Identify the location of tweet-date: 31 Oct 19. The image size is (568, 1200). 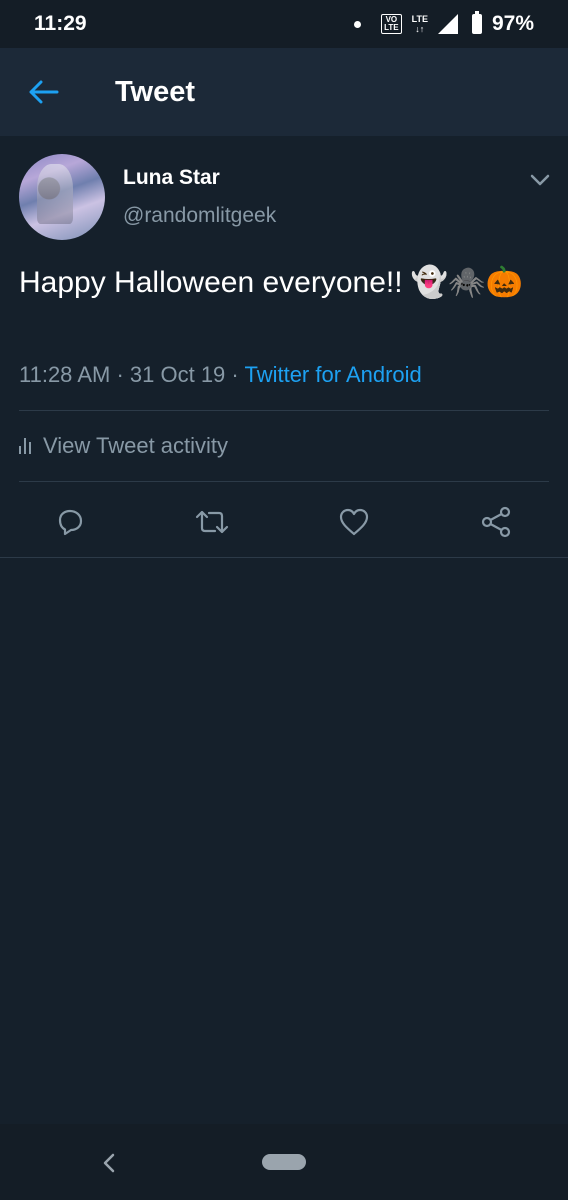
(177, 374).